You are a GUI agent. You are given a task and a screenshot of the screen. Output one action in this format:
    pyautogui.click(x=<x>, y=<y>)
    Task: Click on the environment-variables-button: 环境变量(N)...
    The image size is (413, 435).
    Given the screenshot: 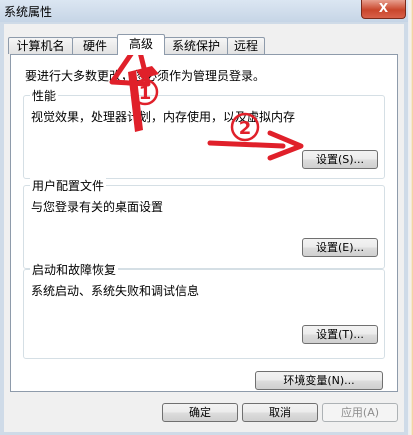 What is the action you would take?
    pyautogui.click(x=319, y=380)
    